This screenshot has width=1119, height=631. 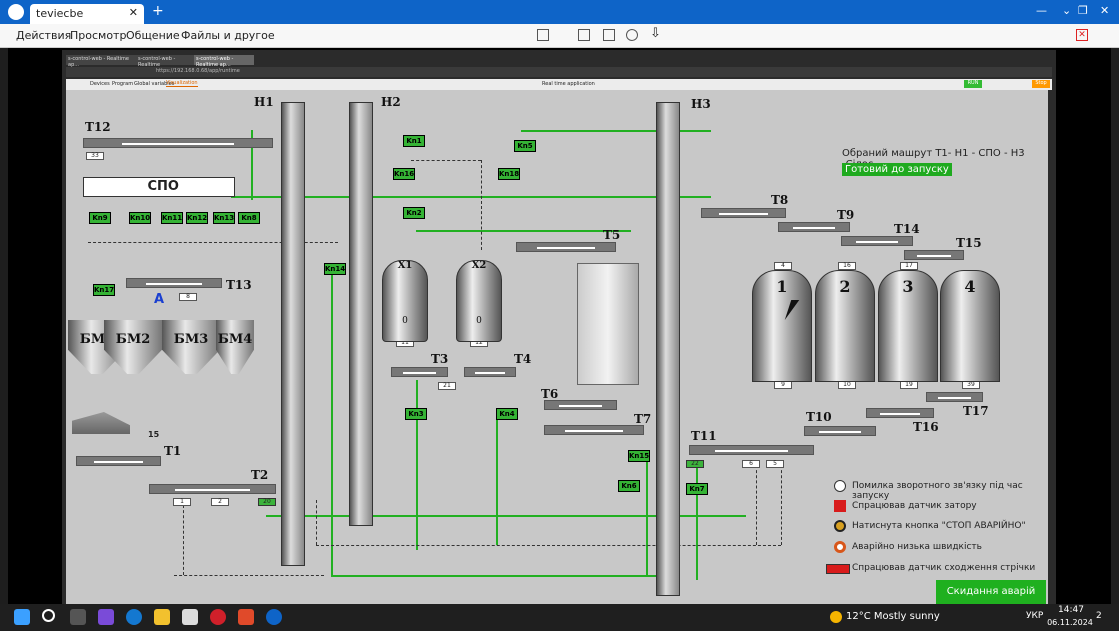 I want to click on valve-kn9: Kn9, so click(x=100, y=218).